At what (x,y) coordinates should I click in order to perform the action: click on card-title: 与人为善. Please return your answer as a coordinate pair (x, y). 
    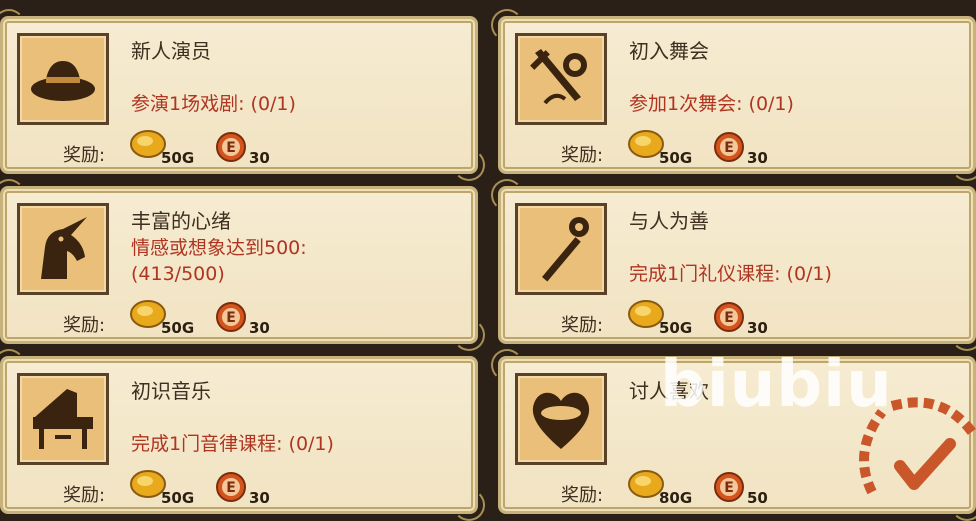
    Looking at the image, I should click on (669, 221).